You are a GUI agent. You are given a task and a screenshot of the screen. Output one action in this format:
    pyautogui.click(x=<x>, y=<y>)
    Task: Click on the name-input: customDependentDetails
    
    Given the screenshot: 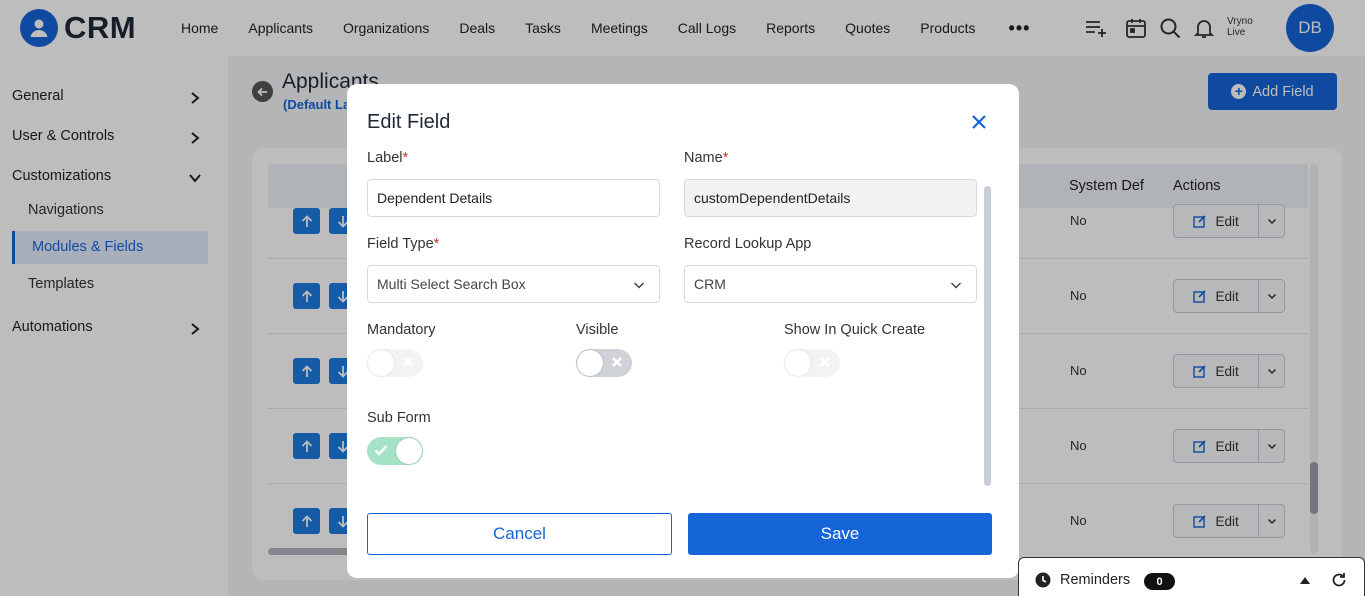 What is the action you would take?
    pyautogui.click(x=830, y=198)
    